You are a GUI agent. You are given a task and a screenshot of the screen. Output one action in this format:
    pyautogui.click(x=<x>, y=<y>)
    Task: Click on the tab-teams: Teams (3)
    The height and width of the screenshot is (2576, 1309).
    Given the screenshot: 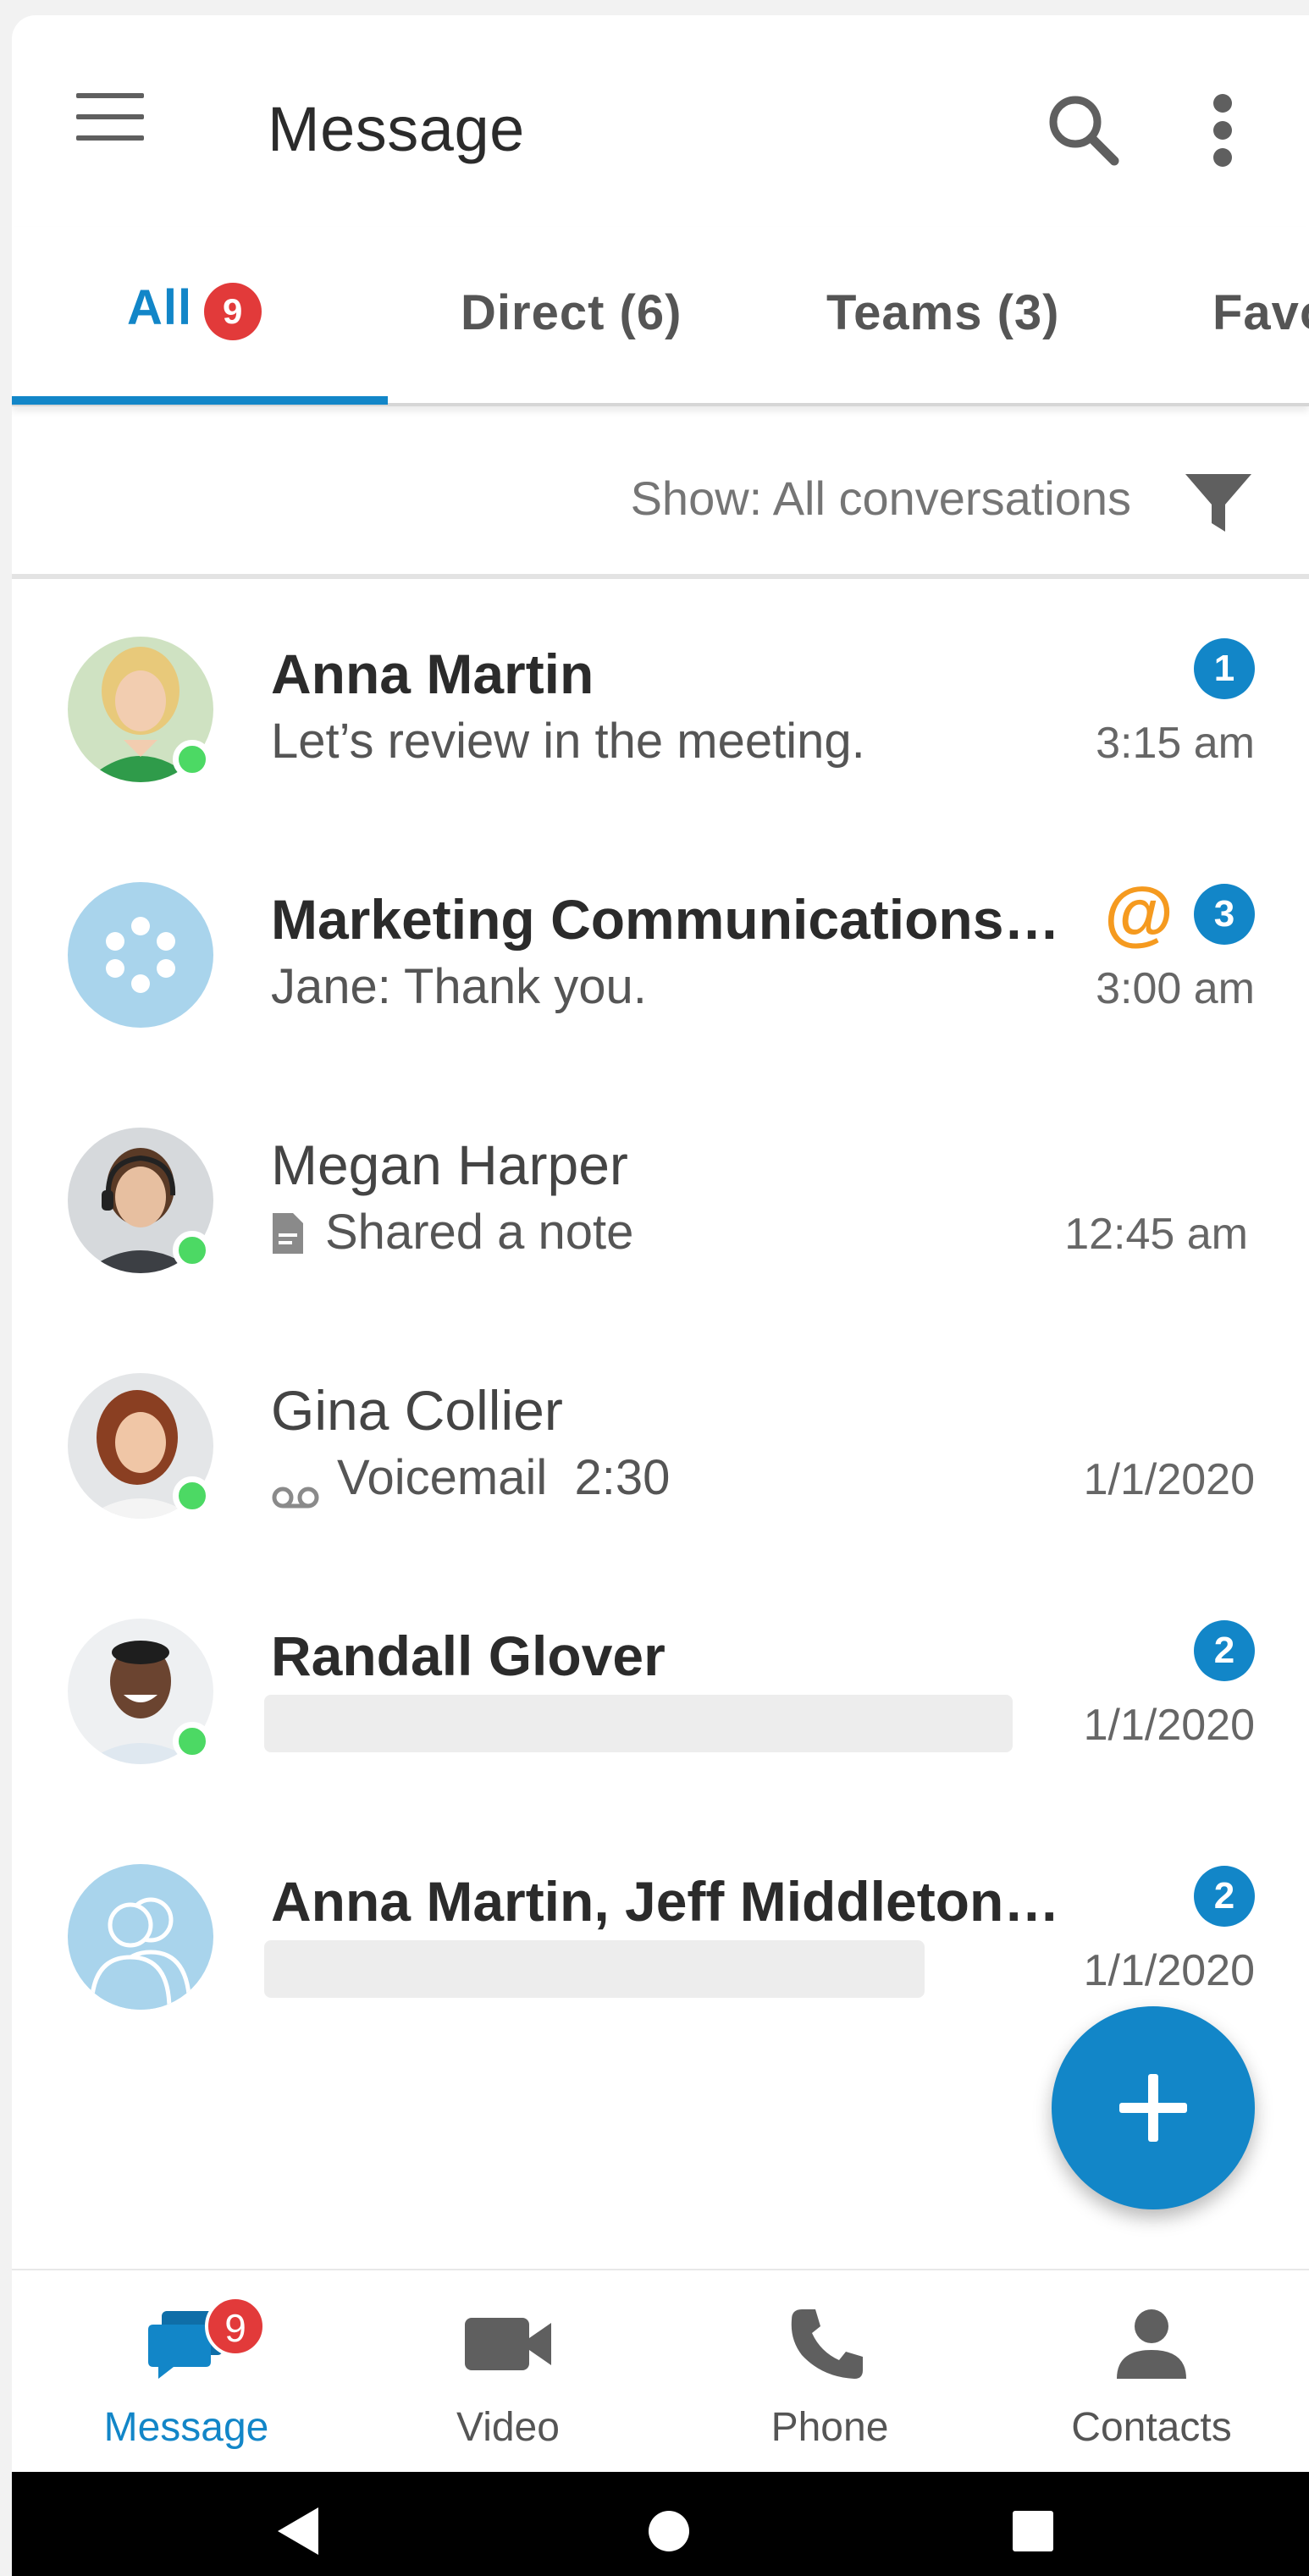 What is the action you would take?
    pyautogui.click(x=942, y=312)
    